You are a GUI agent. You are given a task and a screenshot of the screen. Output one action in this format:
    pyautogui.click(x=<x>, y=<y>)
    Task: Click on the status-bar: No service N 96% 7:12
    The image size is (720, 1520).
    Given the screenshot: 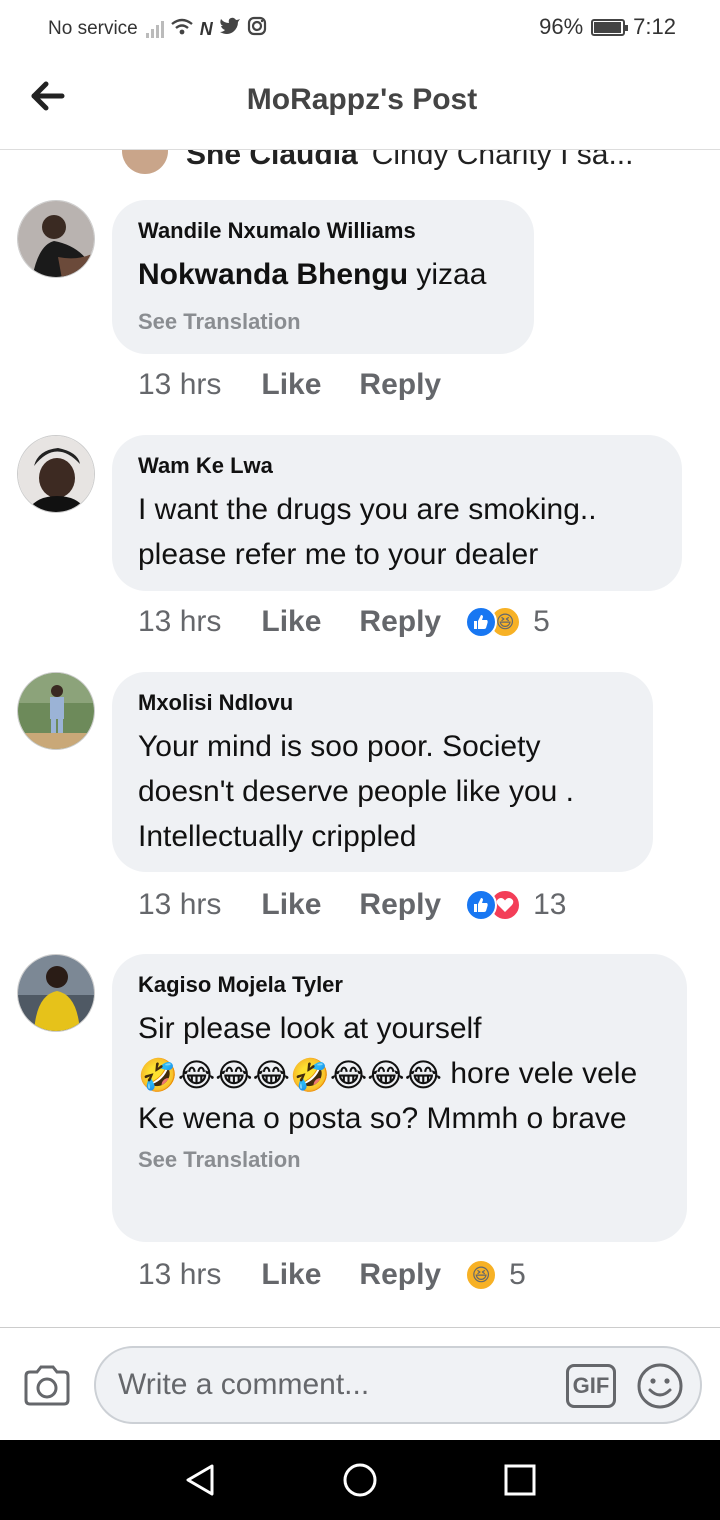 What is the action you would take?
    pyautogui.click(x=360, y=28)
    